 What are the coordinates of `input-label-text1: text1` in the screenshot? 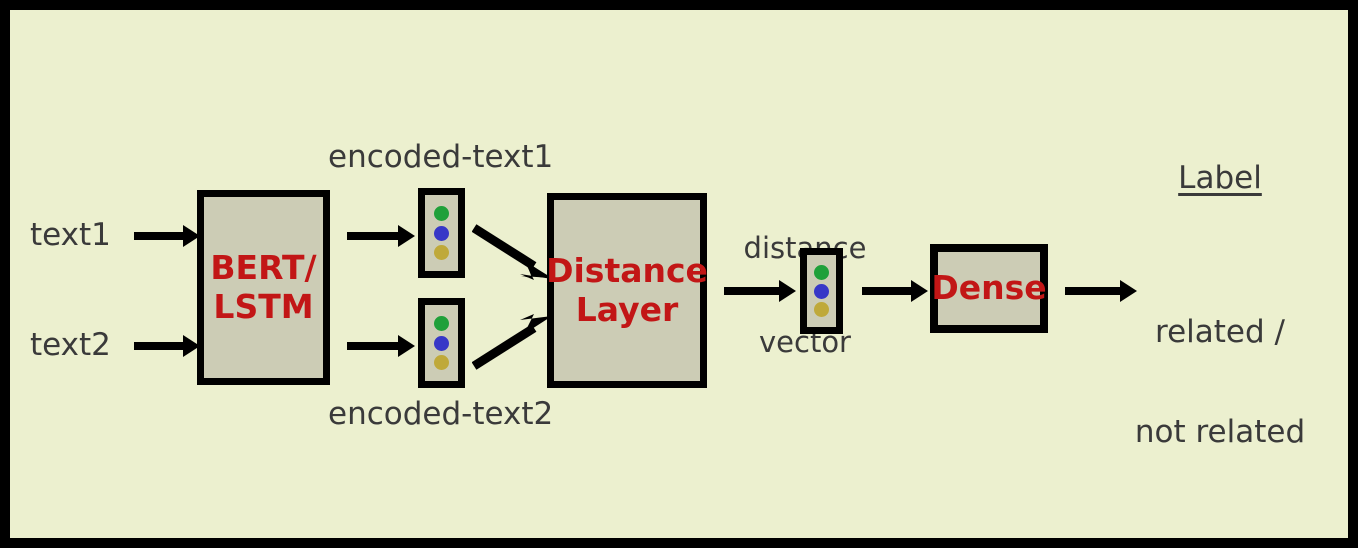 It's located at (70, 235).